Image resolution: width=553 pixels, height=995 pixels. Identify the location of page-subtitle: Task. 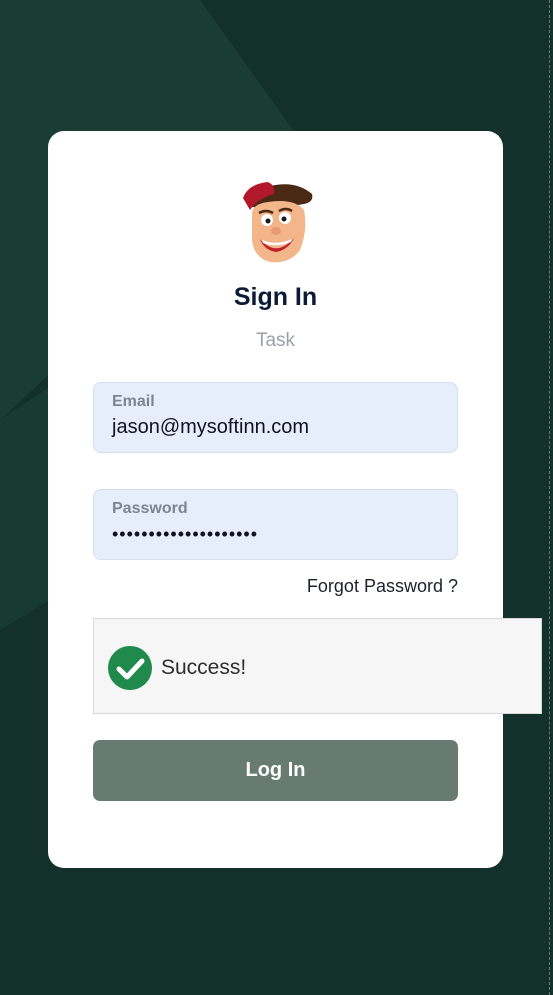
(275, 340).